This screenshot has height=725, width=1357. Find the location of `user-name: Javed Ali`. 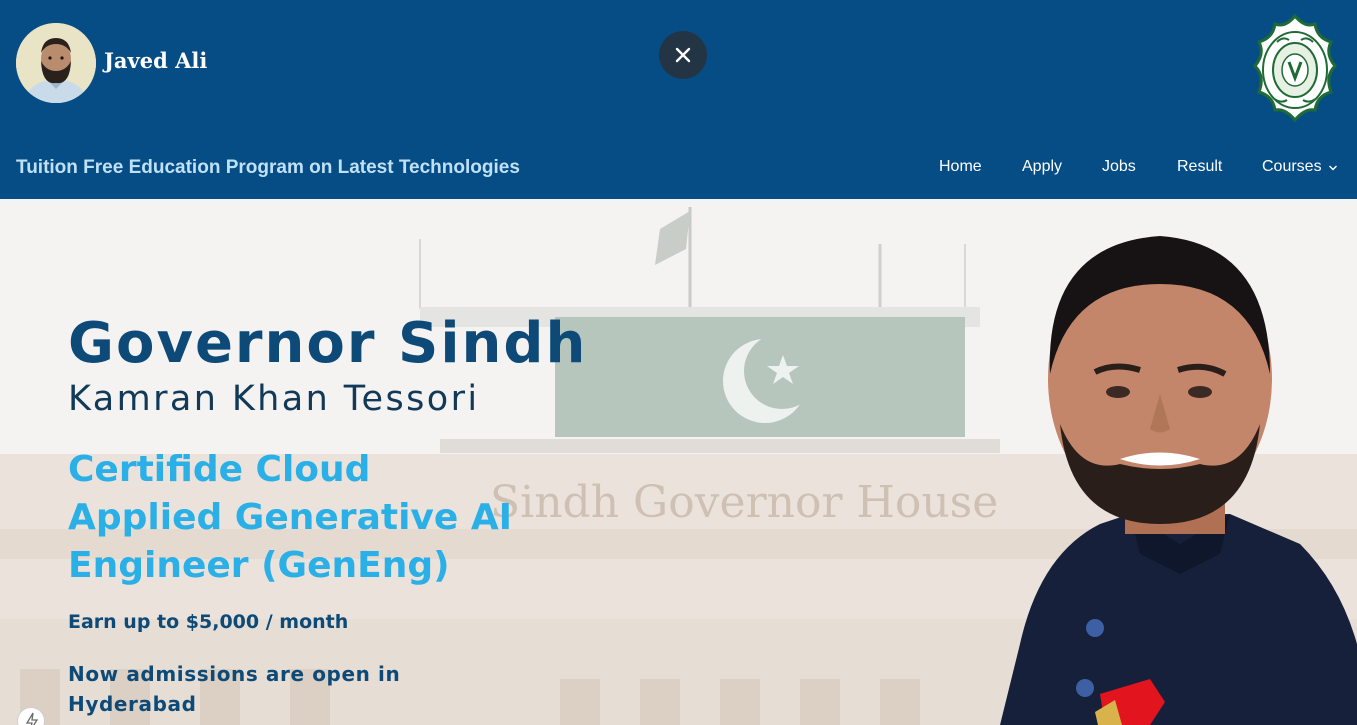

user-name: Javed Ali is located at coordinates (156, 60).